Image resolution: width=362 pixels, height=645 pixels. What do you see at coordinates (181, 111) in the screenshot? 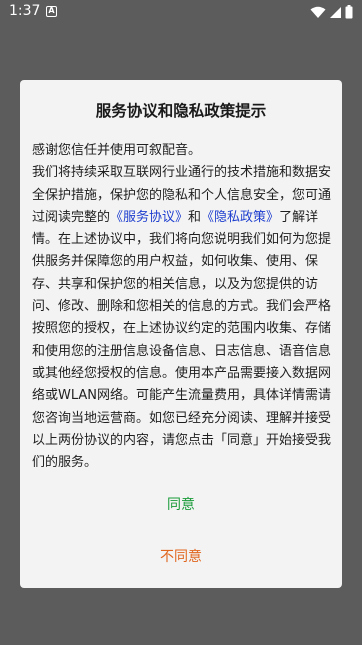
I see `dialog-title: 服务协议和隐私政策提示` at bounding box center [181, 111].